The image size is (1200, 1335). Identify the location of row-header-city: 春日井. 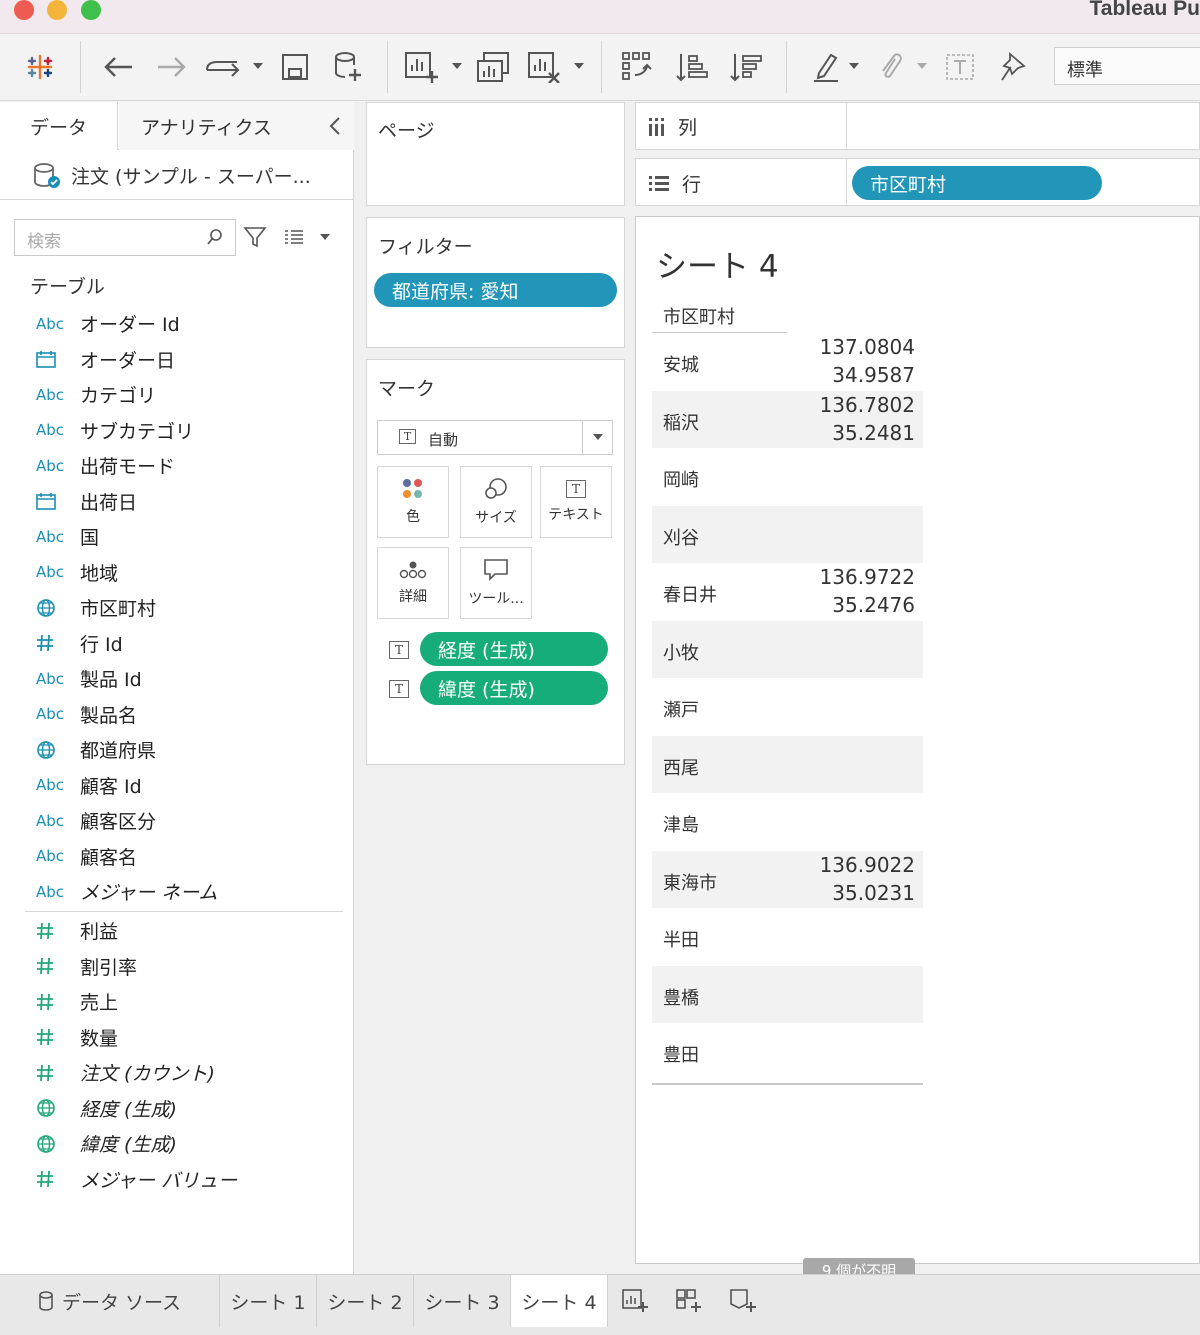
(690, 594).